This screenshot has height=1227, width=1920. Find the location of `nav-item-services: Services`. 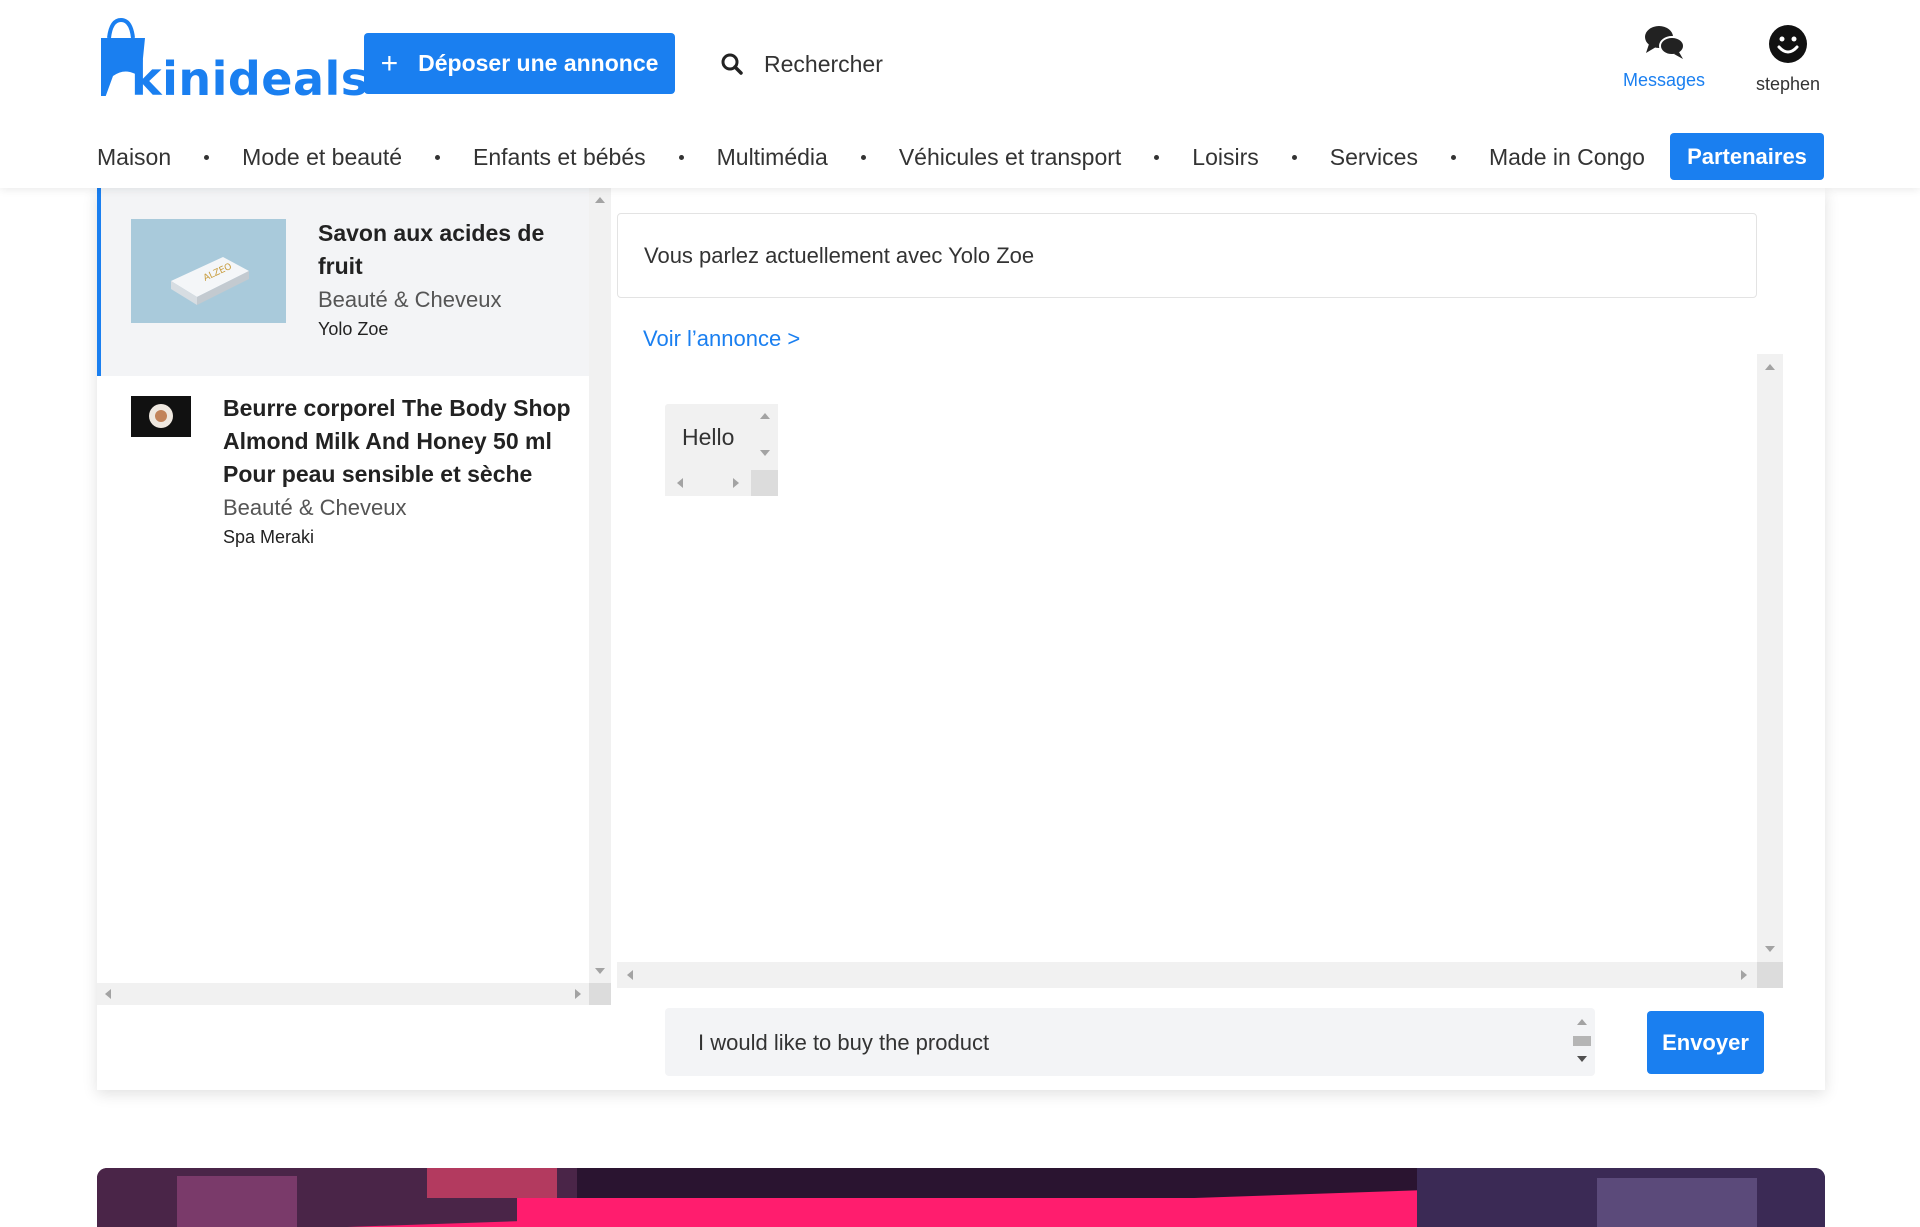

nav-item-services: Services is located at coordinates (1374, 157).